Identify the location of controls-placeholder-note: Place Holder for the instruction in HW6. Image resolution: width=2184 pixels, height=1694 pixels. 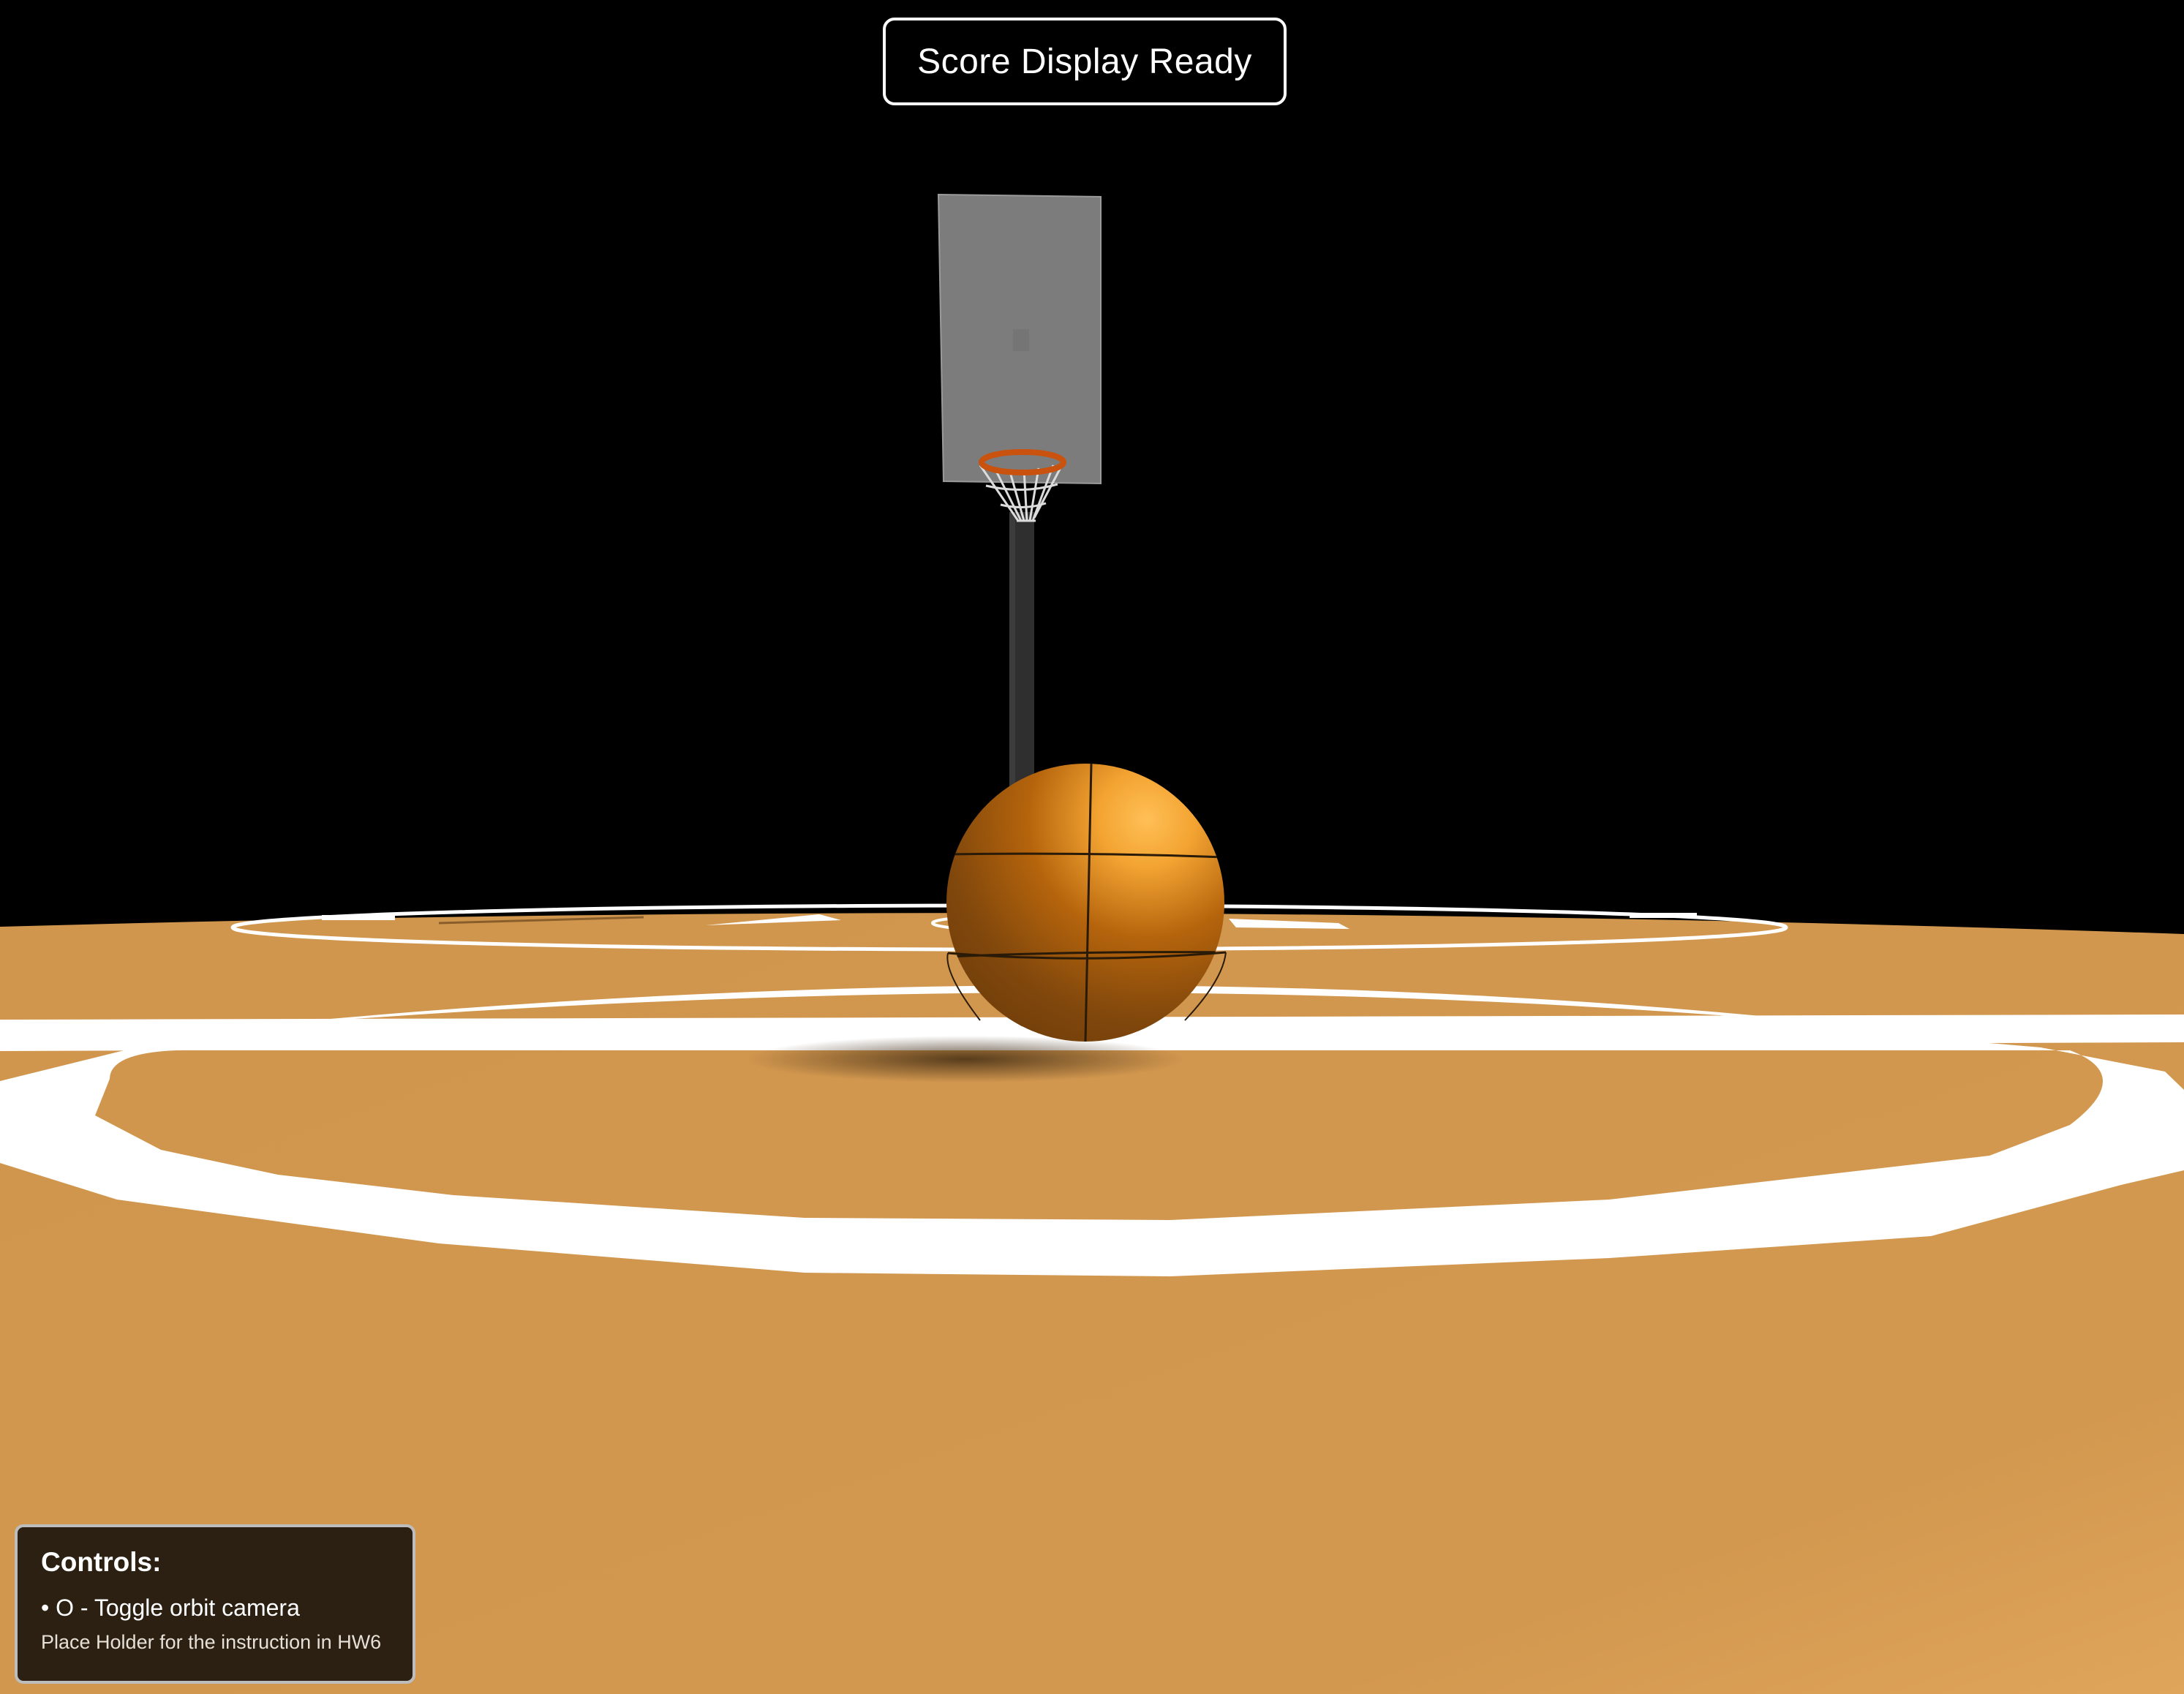
(212, 1642).